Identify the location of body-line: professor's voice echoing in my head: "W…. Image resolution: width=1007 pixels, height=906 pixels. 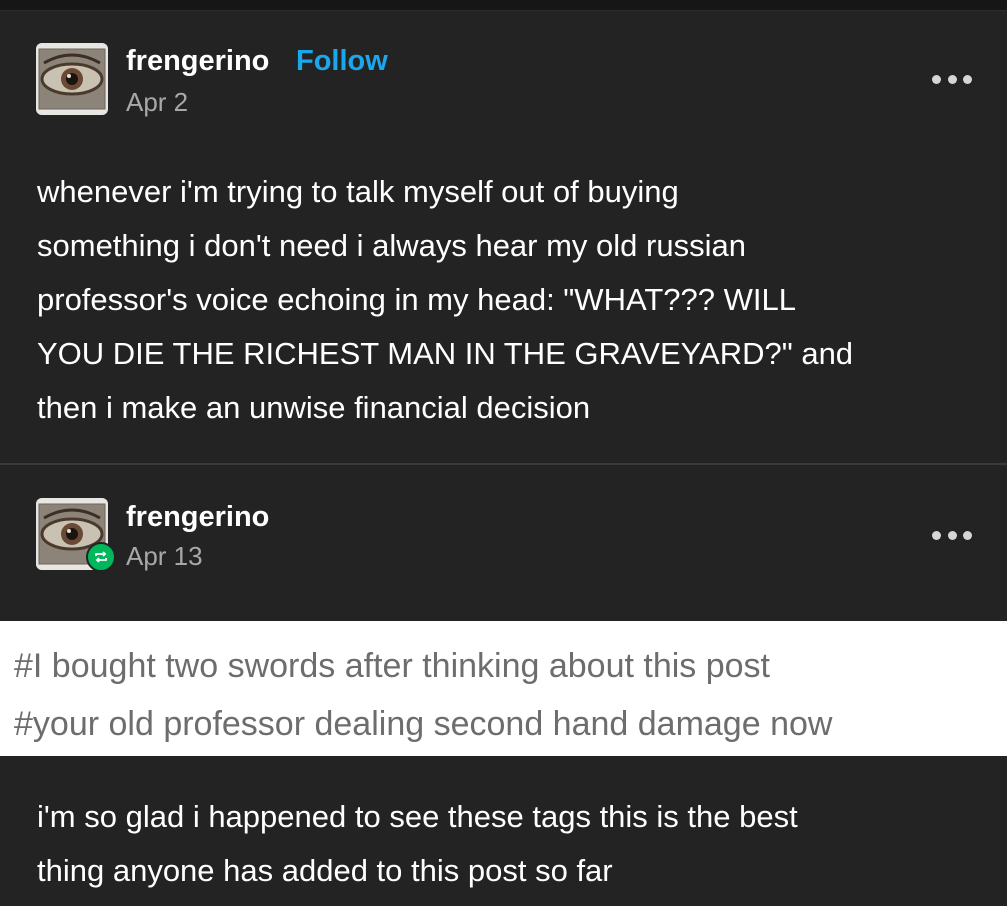
(416, 299).